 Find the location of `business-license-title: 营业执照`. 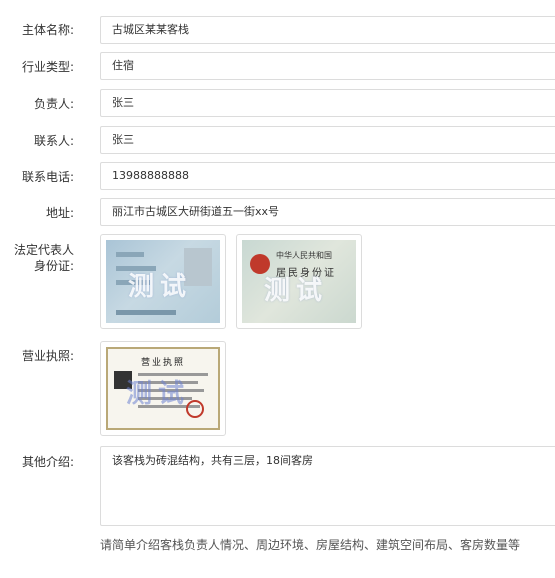

business-license-title: 营业执照 is located at coordinates (162, 363).